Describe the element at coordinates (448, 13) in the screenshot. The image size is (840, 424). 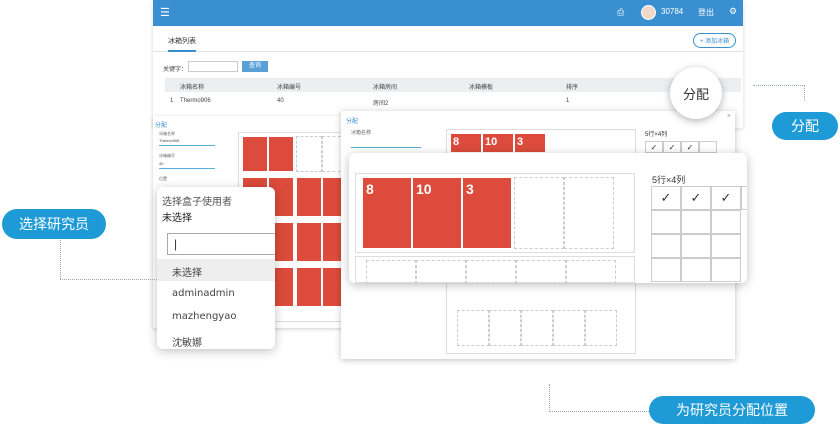
I see `top-bar: ☰ ⎙ 30784 登出 ⚙` at that location.